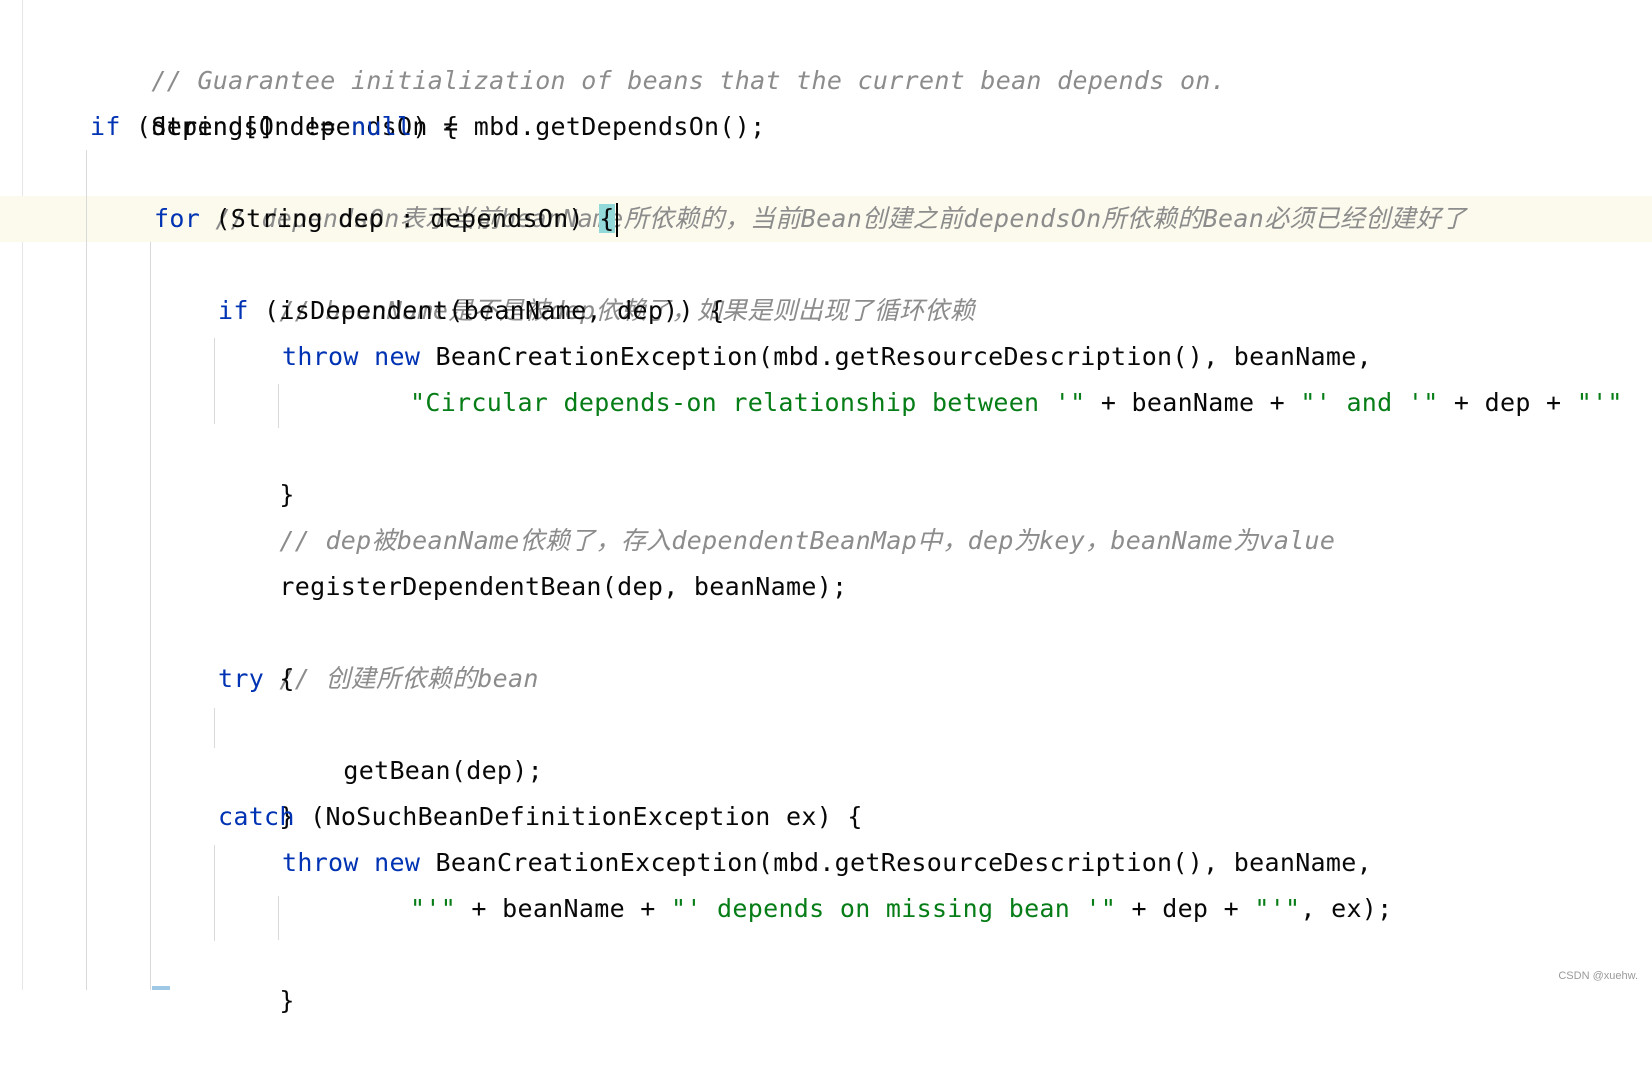  What do you see at coordinates (578, 816) in the screenshot?
I see `code-text: (NoSuchBeanDefinitionException ex) {` at bounding box center [578, 816].